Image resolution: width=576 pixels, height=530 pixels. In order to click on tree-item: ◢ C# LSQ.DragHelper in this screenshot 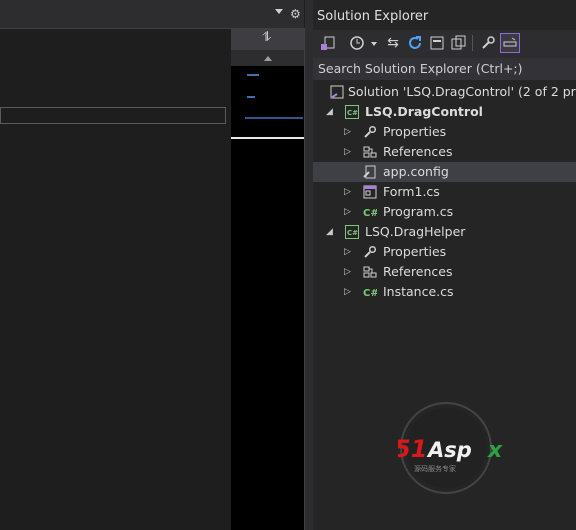, I will do `click(444, 232)`.